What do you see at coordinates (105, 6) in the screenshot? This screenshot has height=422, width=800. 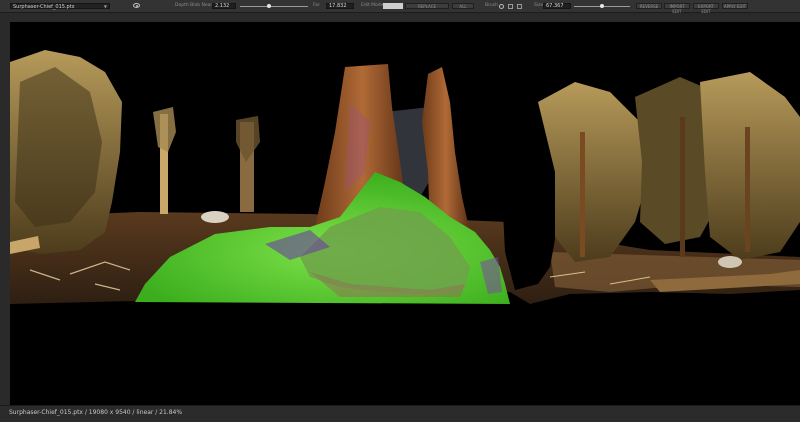 I see `chevron-down-icon: ▼` at bounding box center [105, 6].